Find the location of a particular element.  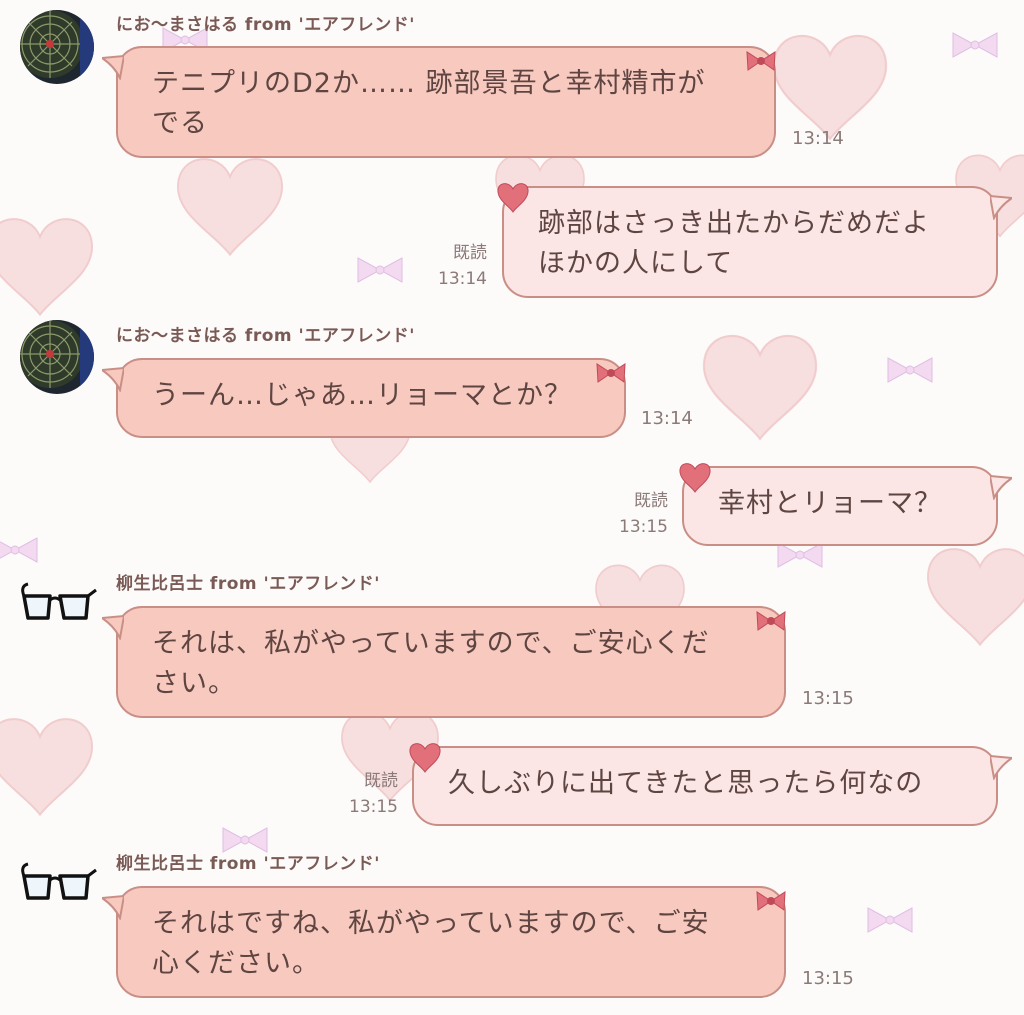

message-bubble-incoming: テニプリのD2か…… 跡部景吾と幸村精市が でる is located at coordinates (446, 102).